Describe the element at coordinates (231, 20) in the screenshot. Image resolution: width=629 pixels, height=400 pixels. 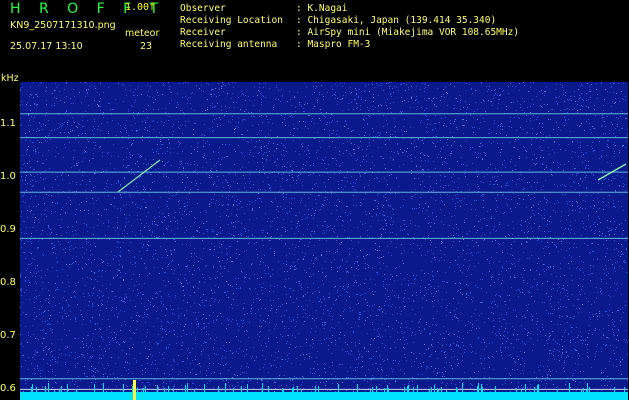
I see `location-label: Receiving Location` at that location.